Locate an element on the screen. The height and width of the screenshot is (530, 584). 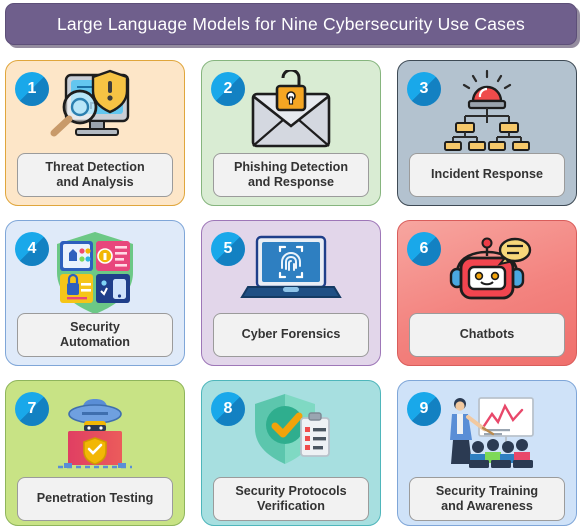
card-label-6: Chatbots is located at coordinates (487, 334).